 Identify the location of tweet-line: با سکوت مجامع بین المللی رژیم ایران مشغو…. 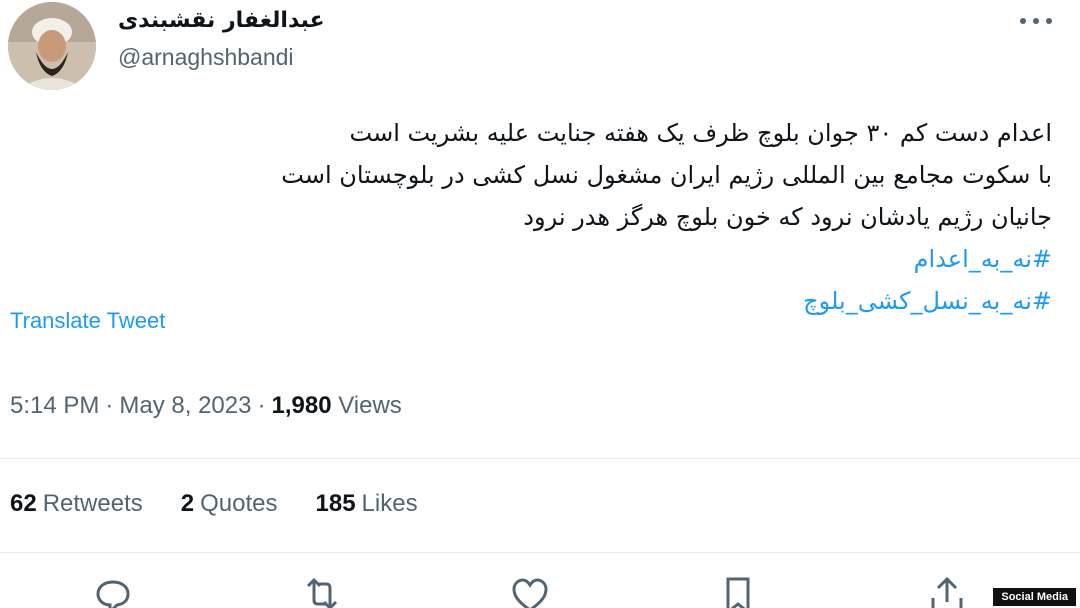
(666, 175).